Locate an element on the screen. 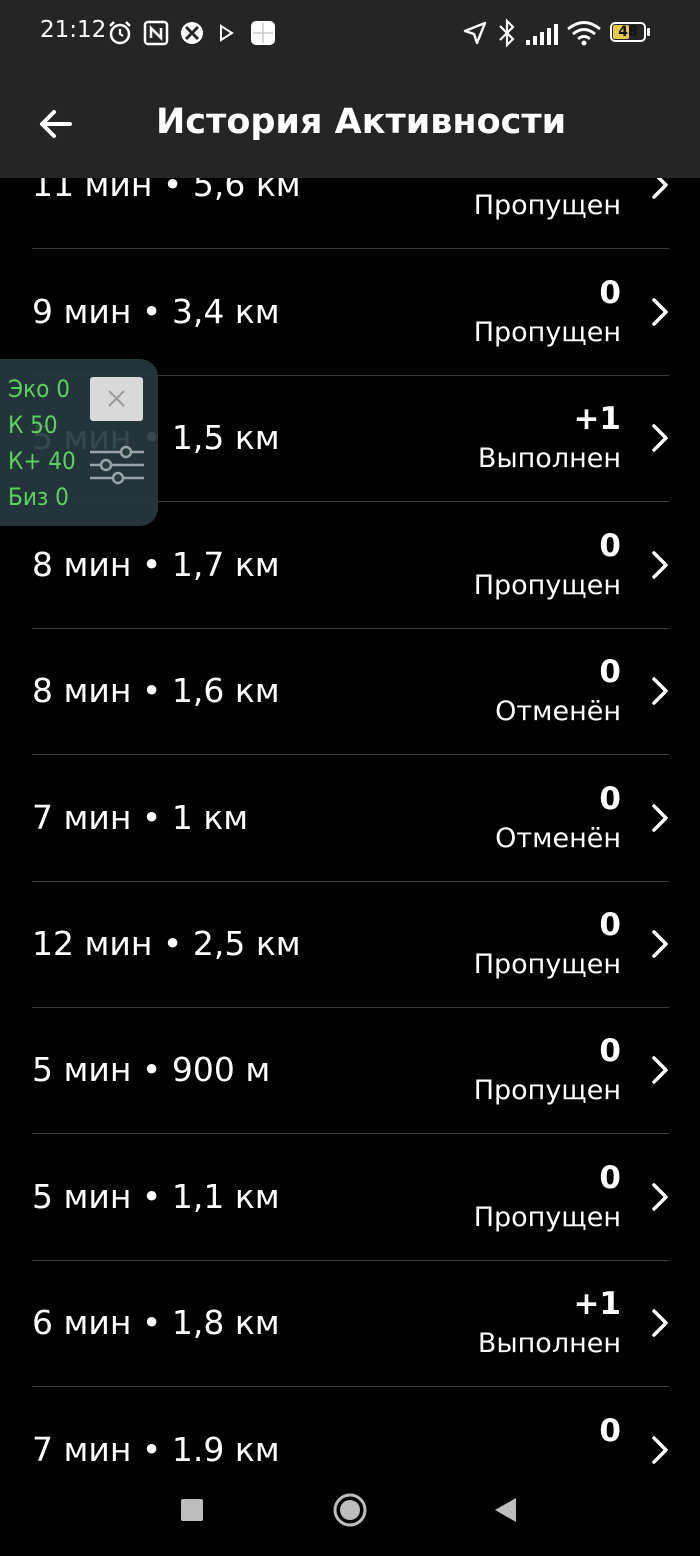  wifi-icon is located at coordinates (584, 33).